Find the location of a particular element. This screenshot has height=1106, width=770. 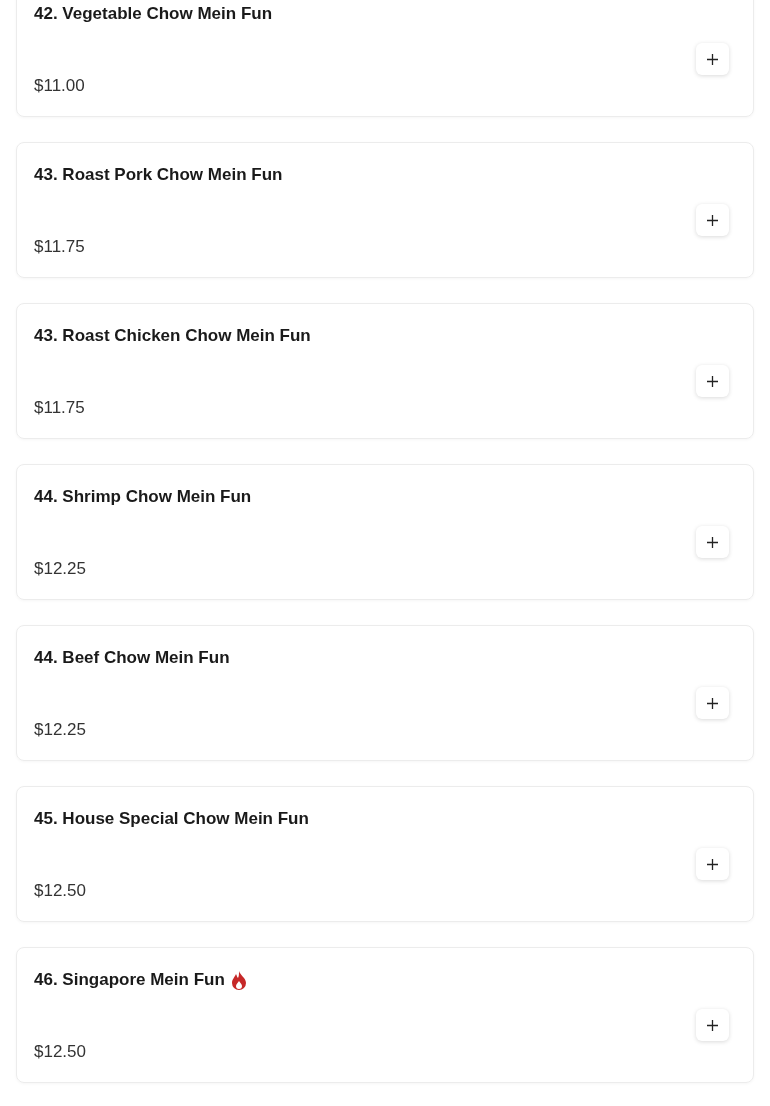

menu-item-card: 45. House Special Chow Mein Fun $12.50 is located at coordinates (385, 854).